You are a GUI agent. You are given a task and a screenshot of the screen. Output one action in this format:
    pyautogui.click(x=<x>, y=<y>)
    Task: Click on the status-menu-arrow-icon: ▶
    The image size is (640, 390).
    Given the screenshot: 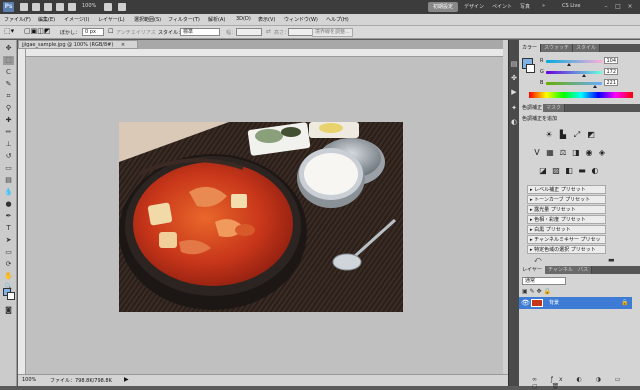 What is the action you would take?
    pyautogui.click(x=126, y=379)
    